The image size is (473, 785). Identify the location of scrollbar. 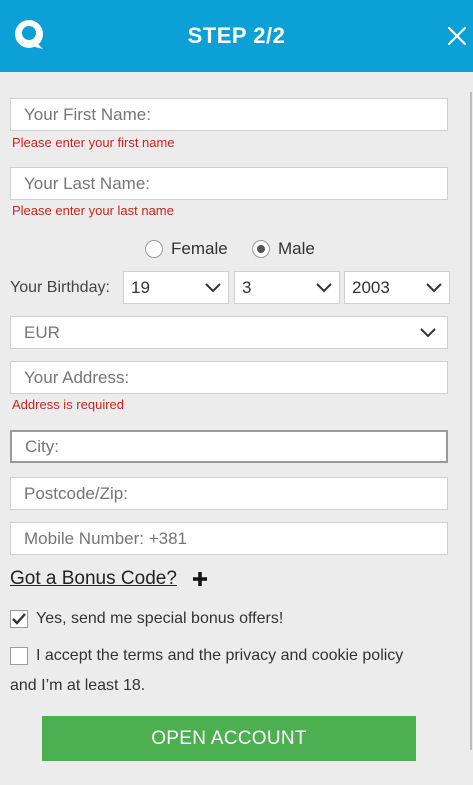
(471, 421).